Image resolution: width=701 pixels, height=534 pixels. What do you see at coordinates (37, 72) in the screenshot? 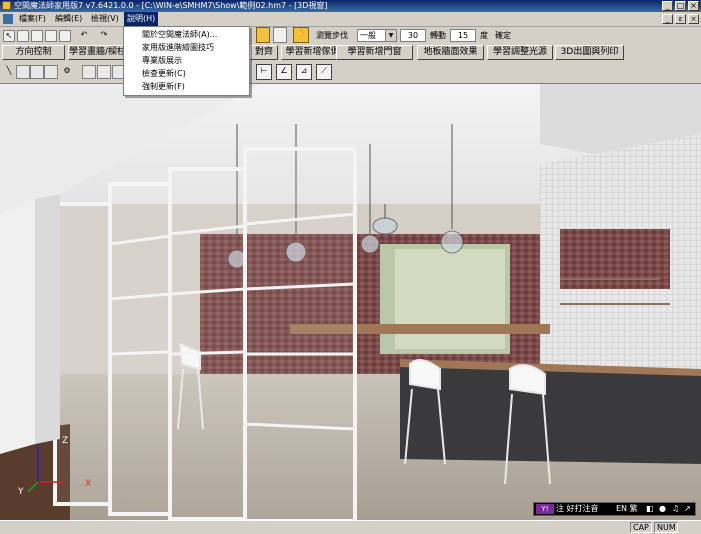
I see `table-icon` at bounding box center [37, 72].